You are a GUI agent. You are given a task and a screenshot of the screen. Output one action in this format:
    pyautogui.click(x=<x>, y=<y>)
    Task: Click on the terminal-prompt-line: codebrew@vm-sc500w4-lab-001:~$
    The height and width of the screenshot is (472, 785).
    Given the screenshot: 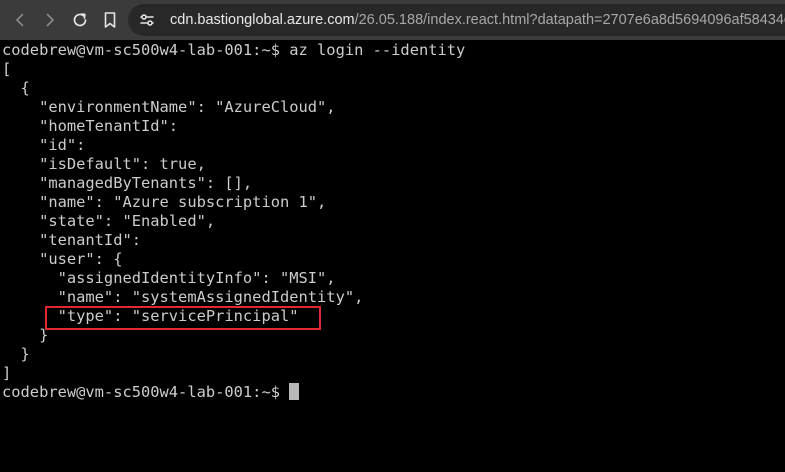 What is the action you would take?
    pyautogui.click(x=151, y=392)
    